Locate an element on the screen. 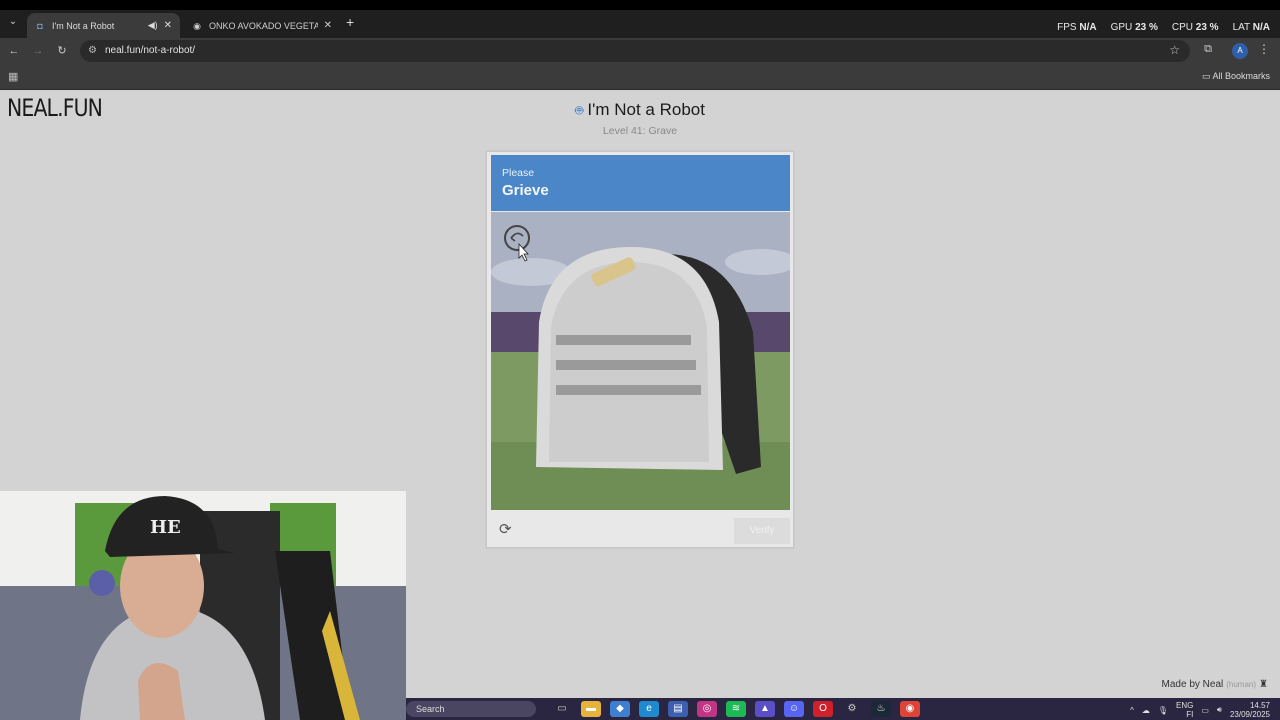 The height and width of the screenshot is (720, 1280). chrome-favicon-icon: ◉ is located at coordinates (197, 25).